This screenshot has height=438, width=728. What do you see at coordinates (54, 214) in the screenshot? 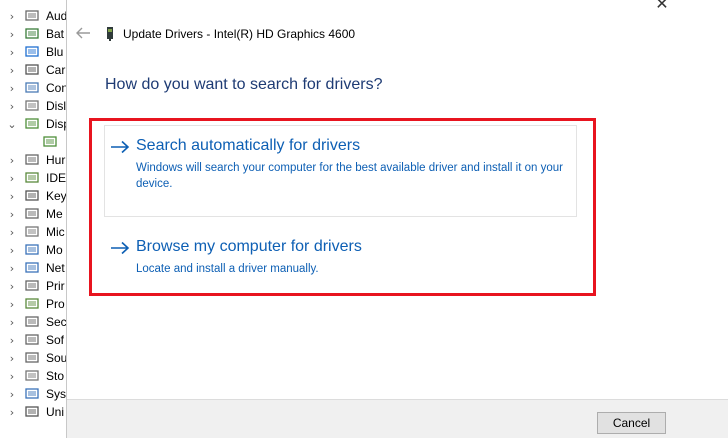
I see `tree-item-label: Me` at bounding box center [54, 214].